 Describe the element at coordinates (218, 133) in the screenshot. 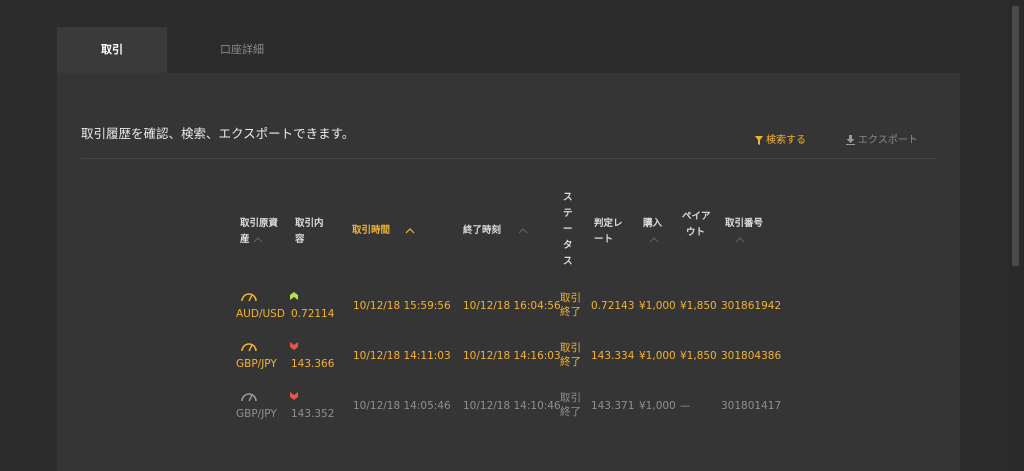

I see `intro-text: 取引履歴を確認、検索、エクスポートできます。` at that location.